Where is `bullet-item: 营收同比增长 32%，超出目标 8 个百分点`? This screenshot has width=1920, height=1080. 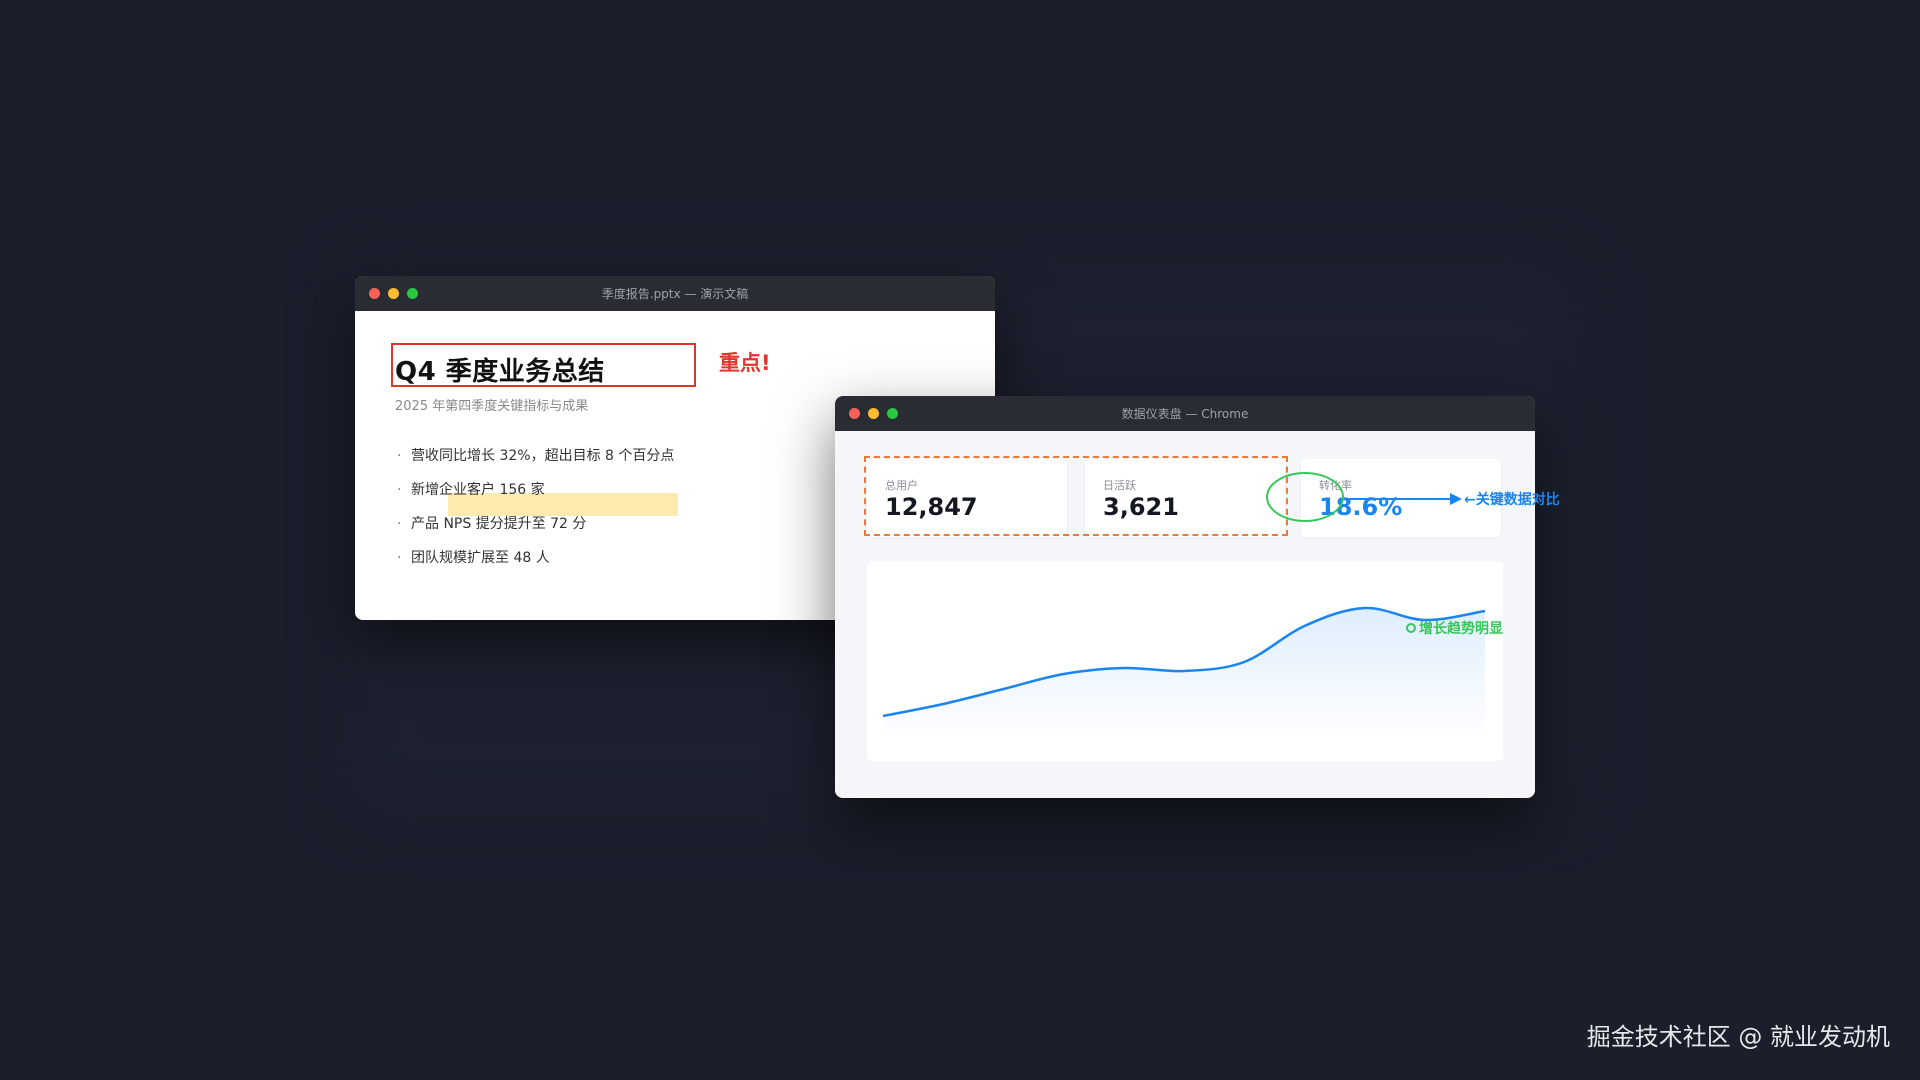 bullet-item: 营收同比增长 32%，超出目标 8 个百分点 is located at coordinates (535, 456).